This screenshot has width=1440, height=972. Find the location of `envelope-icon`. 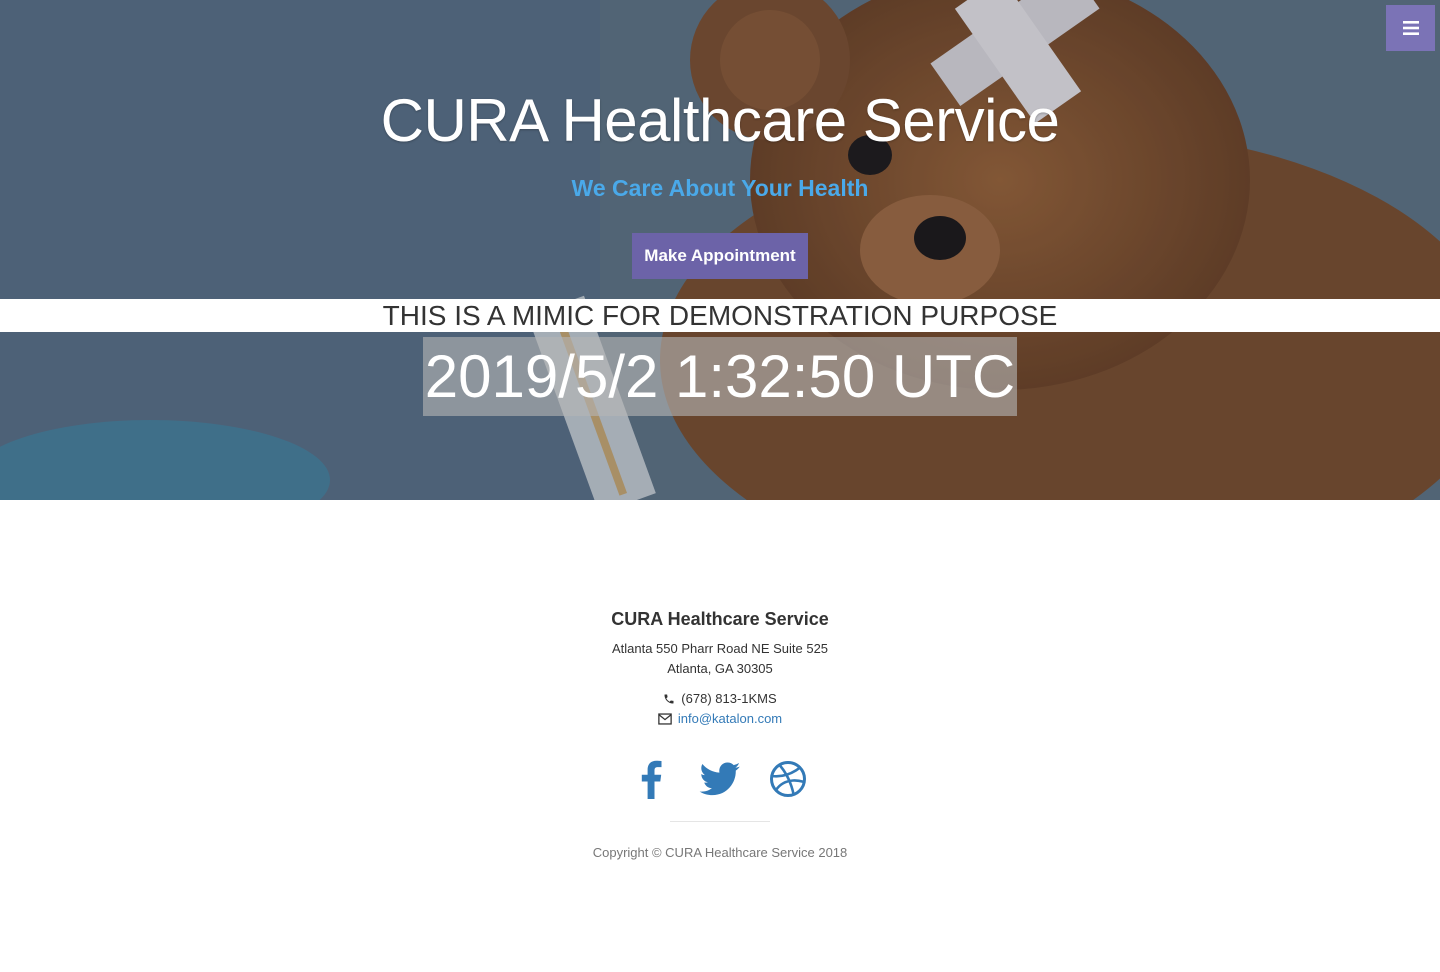

envelope-icon is located at coordinates (665, 718).